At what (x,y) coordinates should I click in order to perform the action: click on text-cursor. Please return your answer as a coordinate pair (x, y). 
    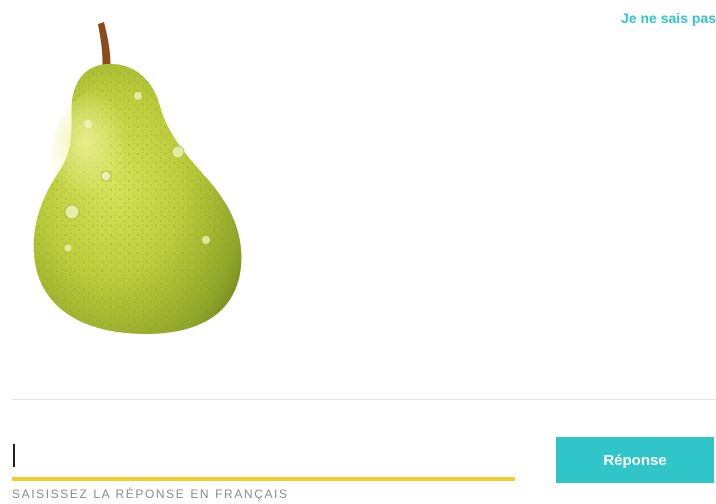
    Looking at the image, I should click on (14, 455).